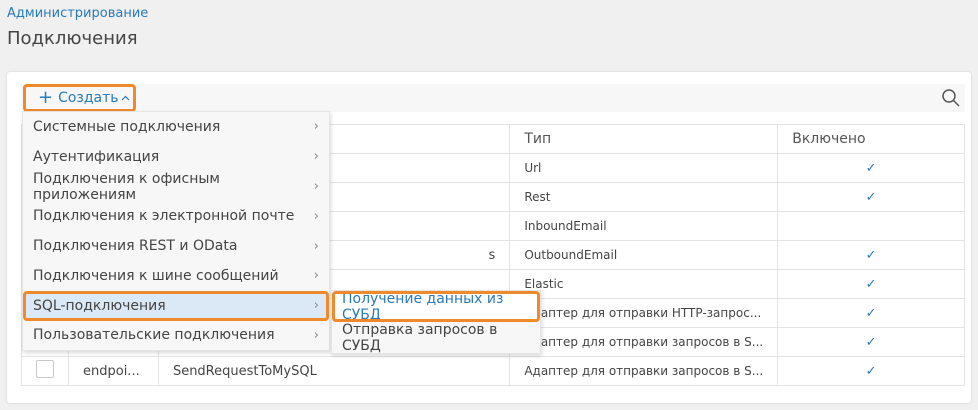  Describe the element at coordinates (99, 305) in the screenshot. I see `menu-item-label: SQL-подключения` at that location.